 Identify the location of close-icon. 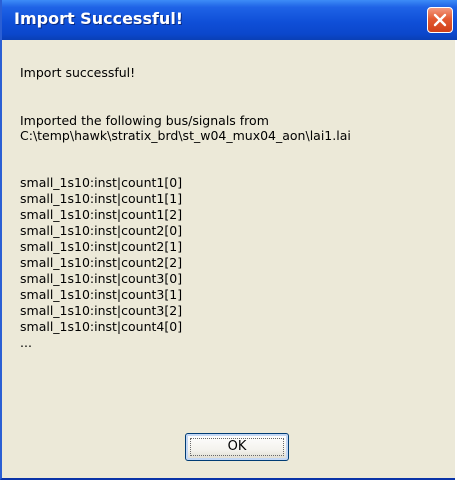
(440, 20).